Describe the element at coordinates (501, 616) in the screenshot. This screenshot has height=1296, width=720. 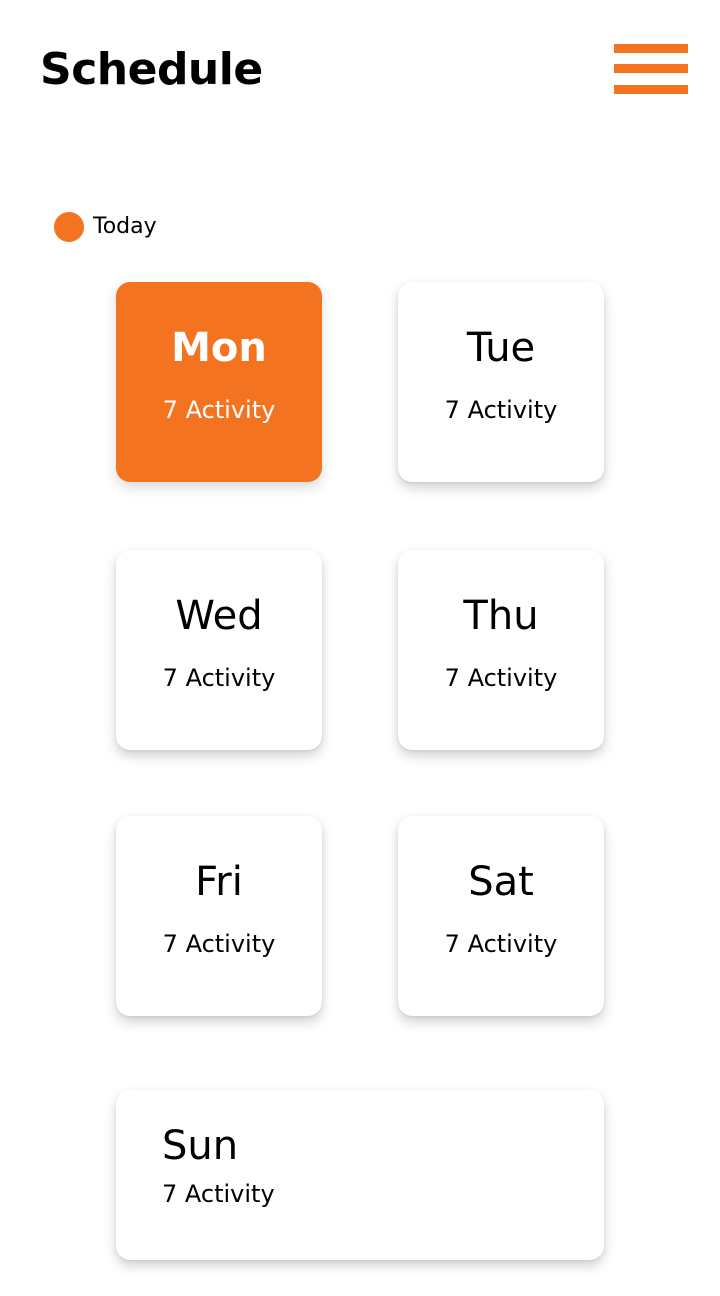
I see `day-name: Thu` at that location.